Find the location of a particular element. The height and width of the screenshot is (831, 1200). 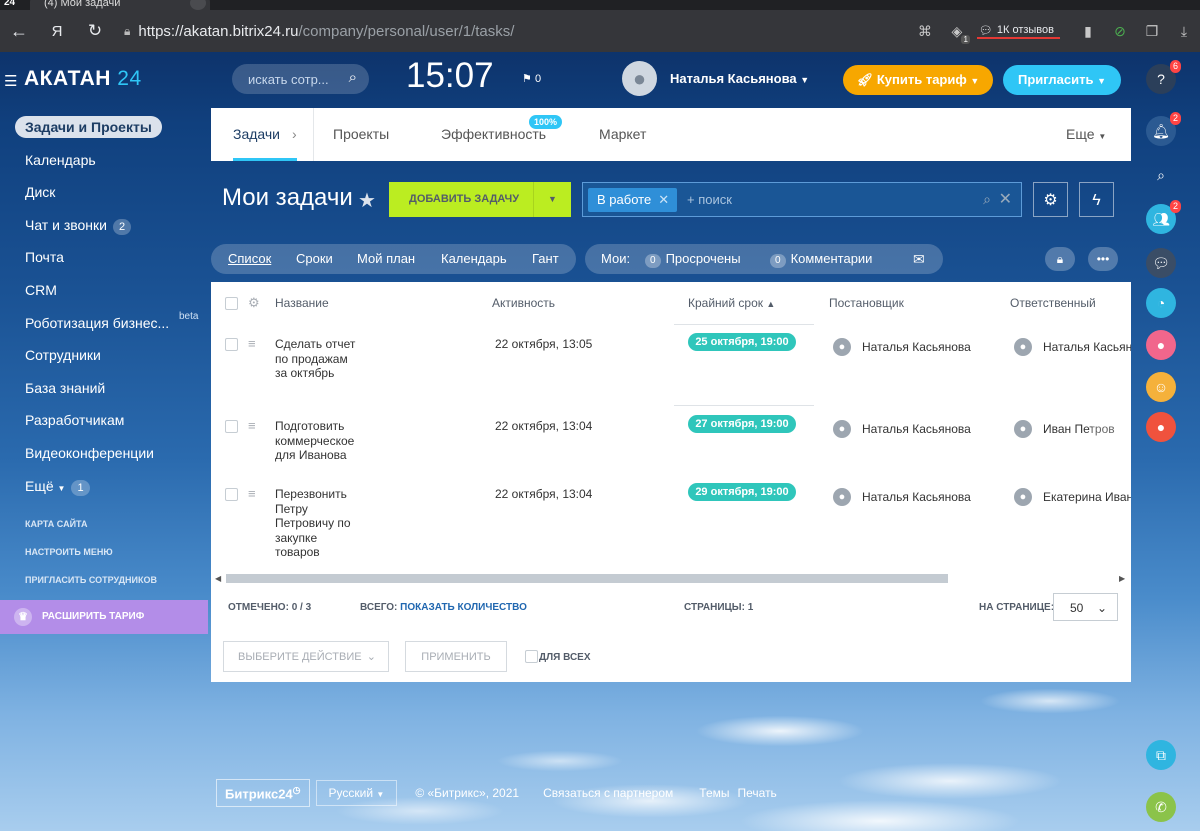

print-link: Печать is located at coordinates (757, 793).